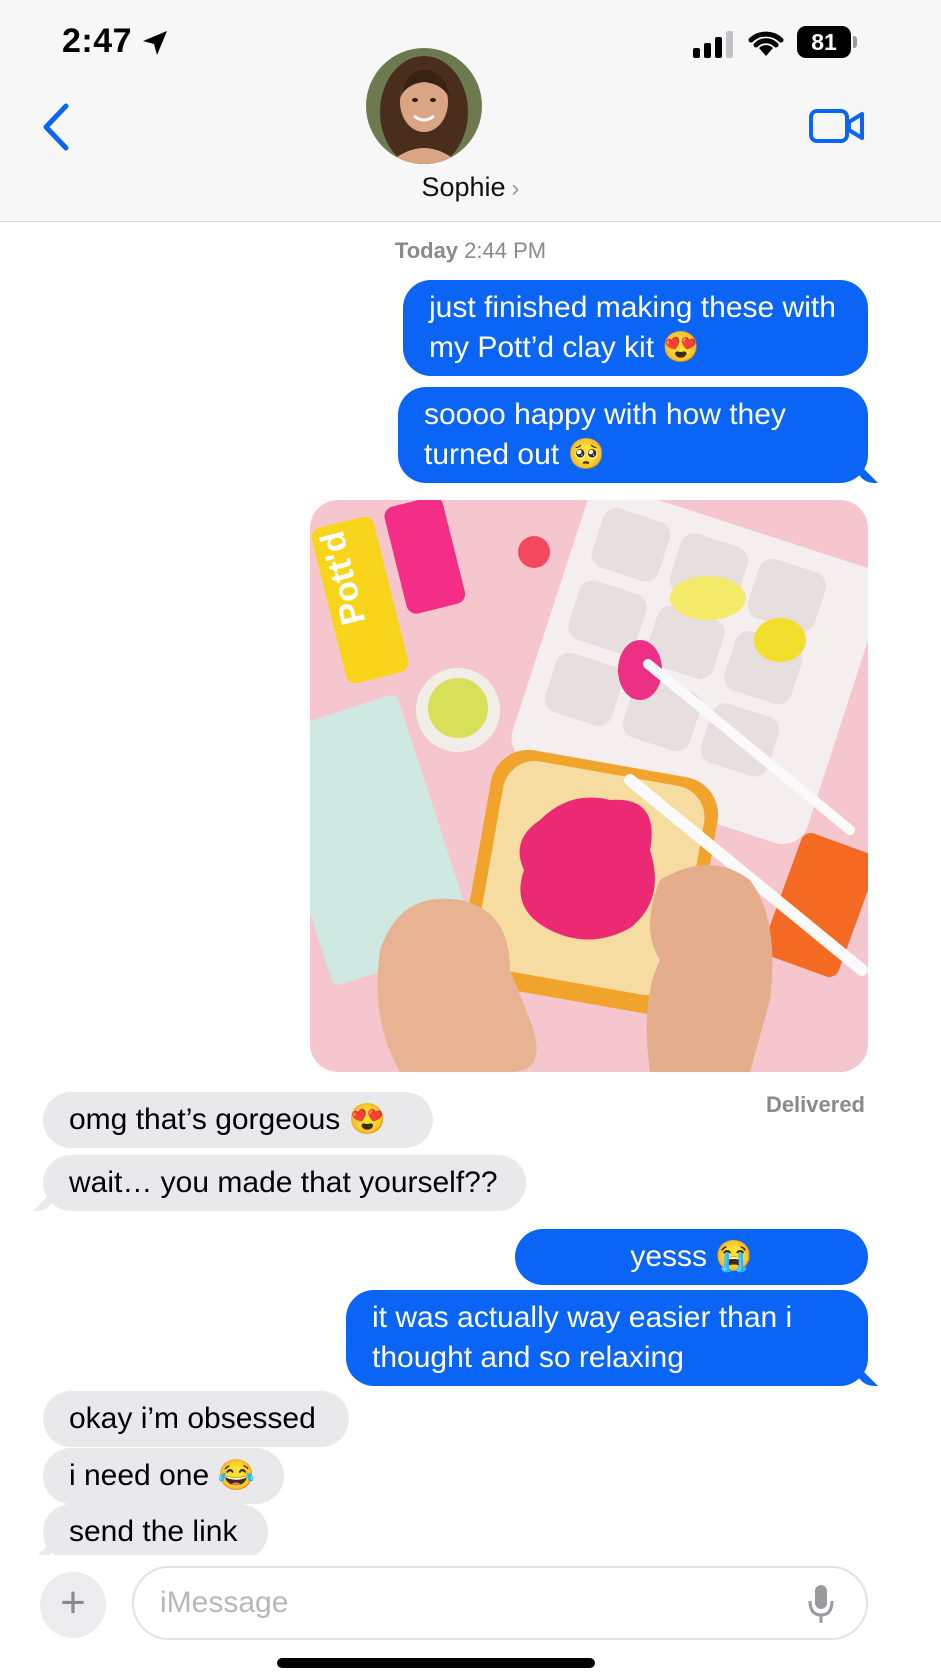 The image size is (941, 1672). Describe the element at coordinates (821, 1604) in the screenshot. I see `microphone-icon` at that location.